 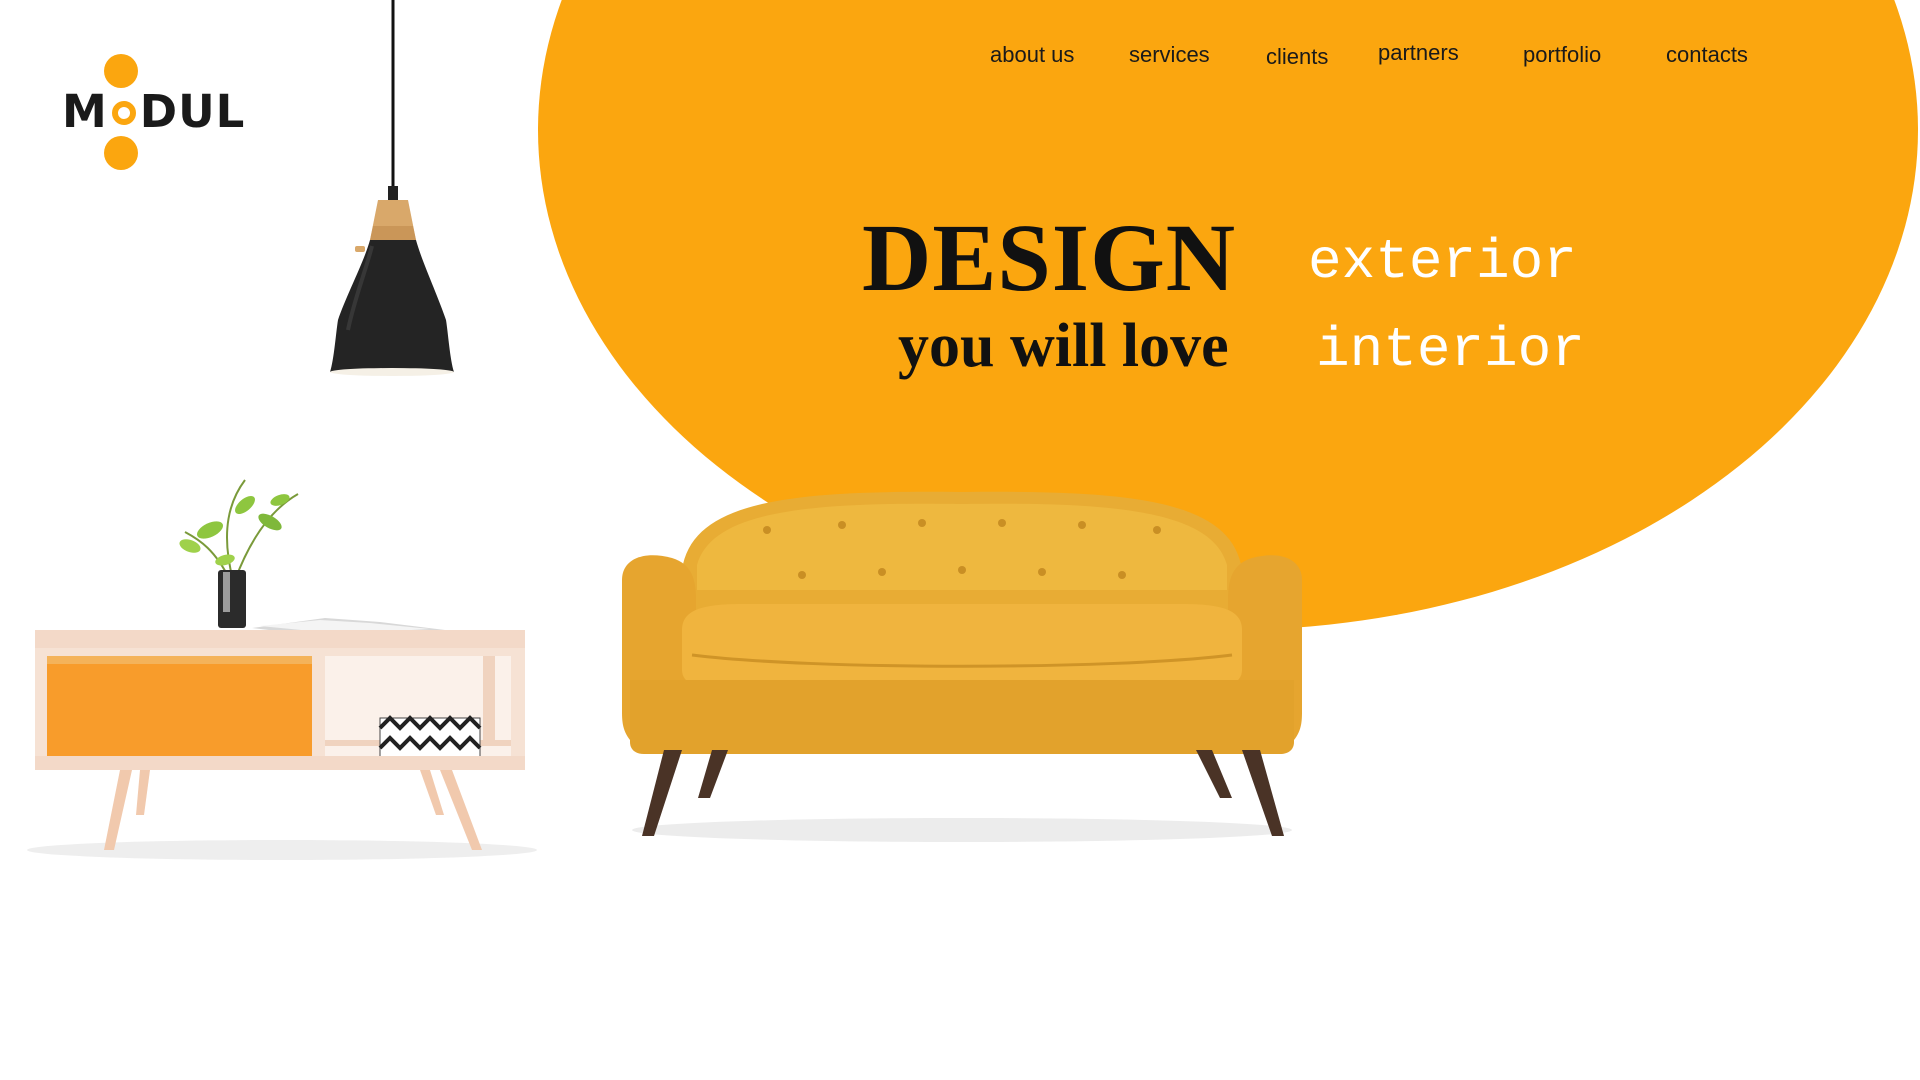 What do you see at coordinates (1418, 53) in the screenshot?
I see `nav-partners: partners` at bounding box center [1418, 53].